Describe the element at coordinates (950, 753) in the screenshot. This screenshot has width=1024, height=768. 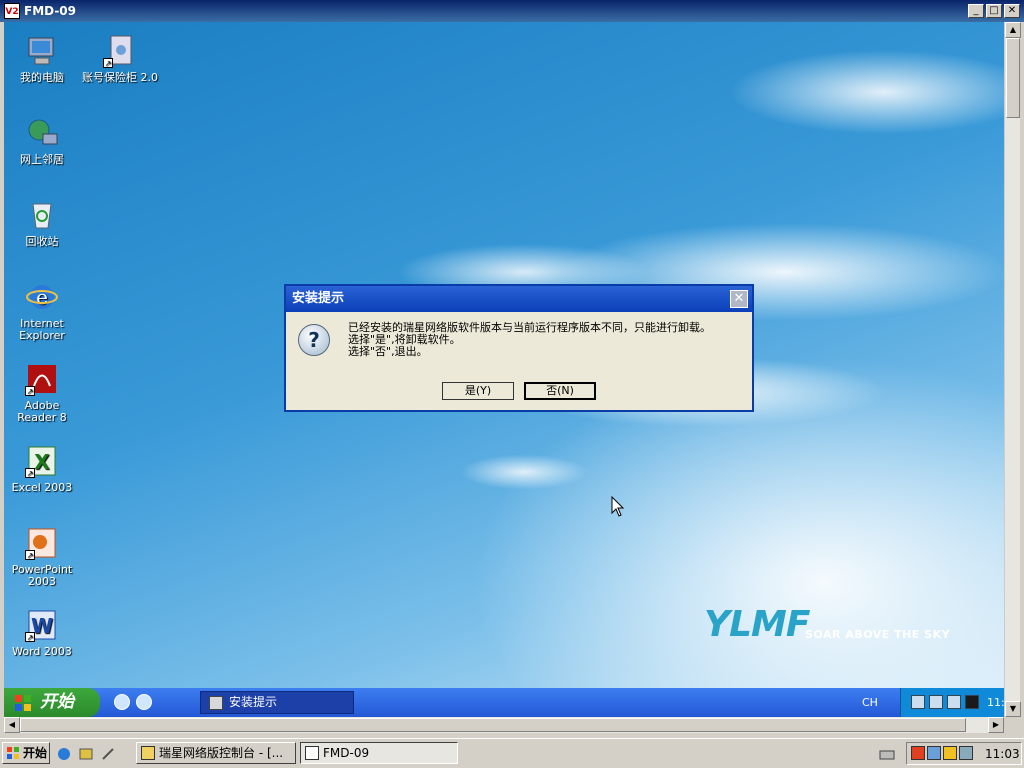
I see `umbrella-tray-icon` at that location.